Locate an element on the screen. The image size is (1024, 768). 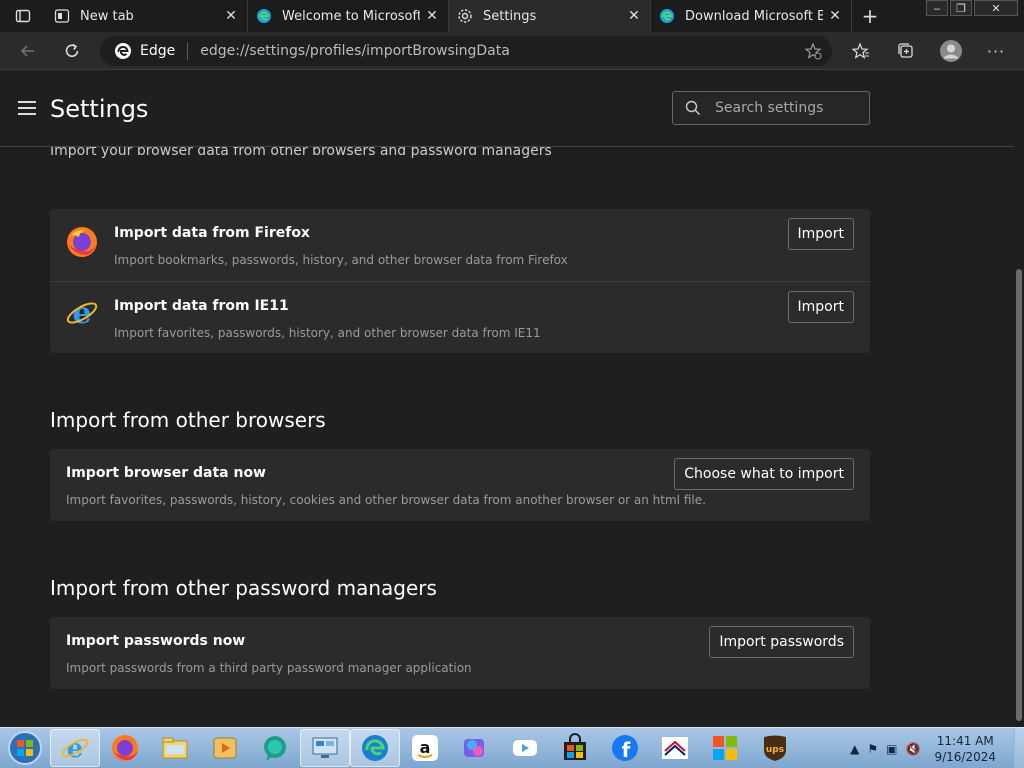
row-title: Import browser data now is located at coordinates (166, 473).